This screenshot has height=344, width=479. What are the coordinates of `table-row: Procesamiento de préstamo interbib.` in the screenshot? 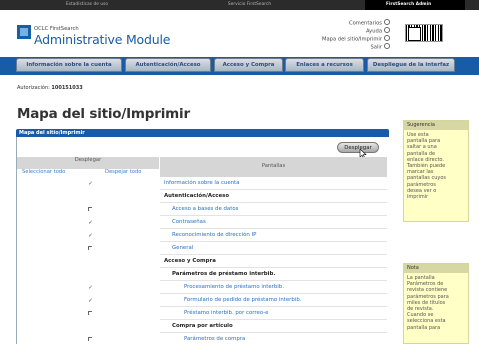 It's located at (273, 287).